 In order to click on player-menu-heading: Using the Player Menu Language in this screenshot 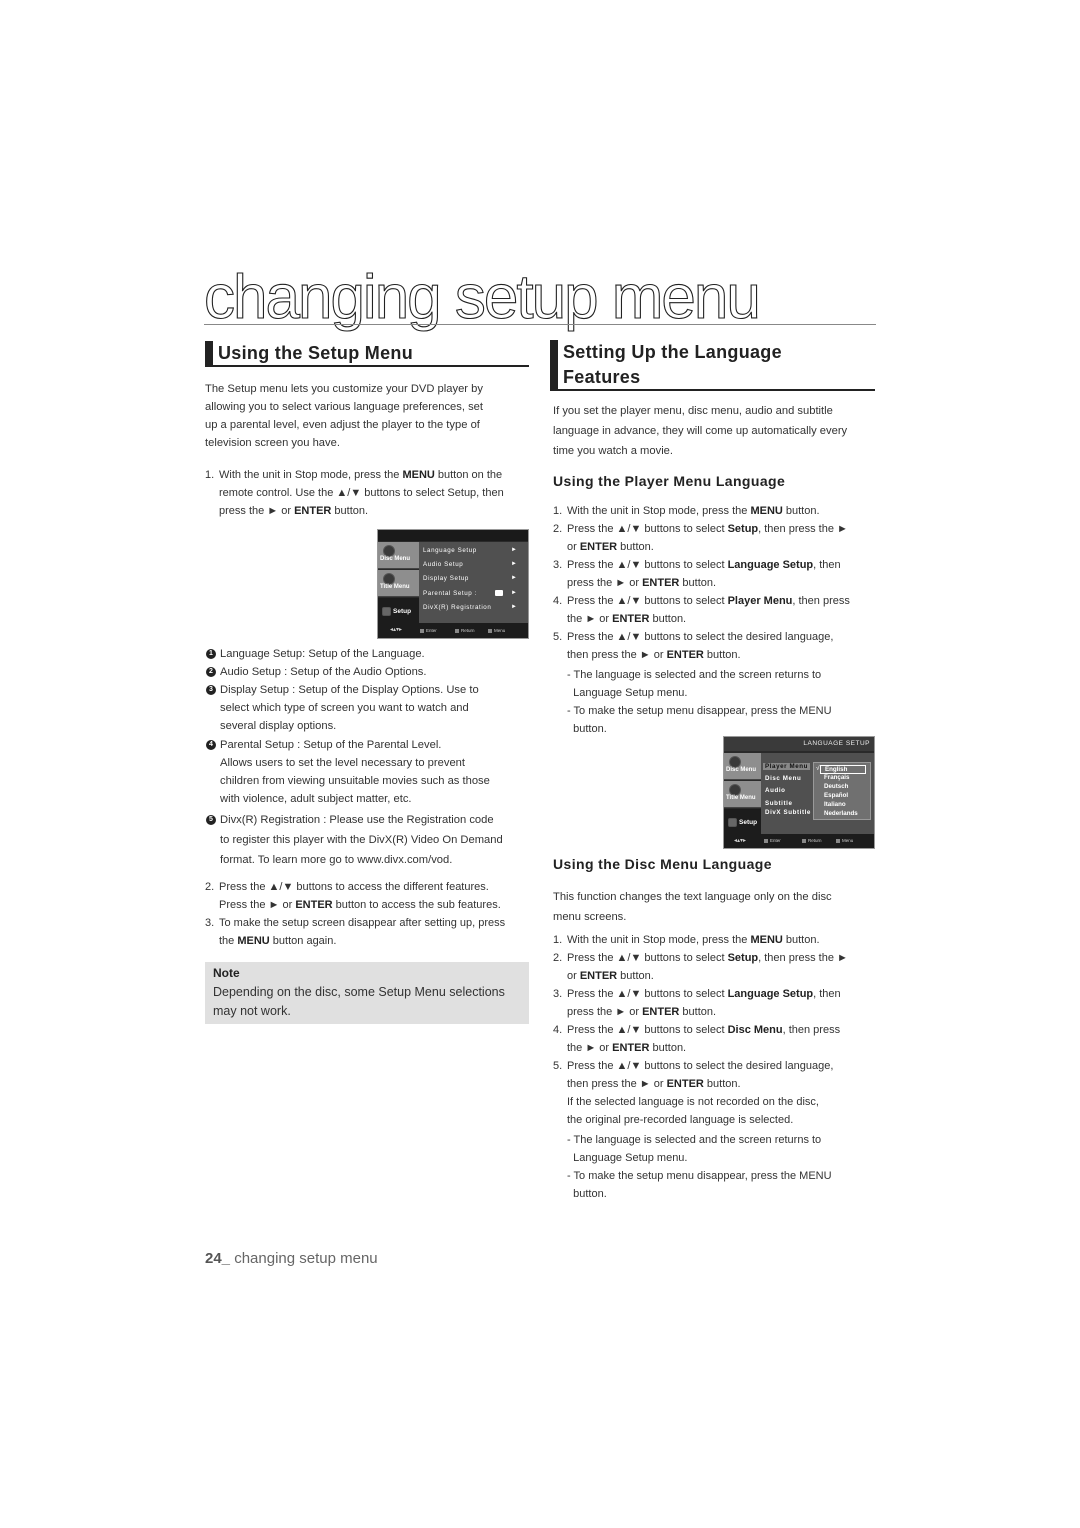, I will do `click(669, 481)`.